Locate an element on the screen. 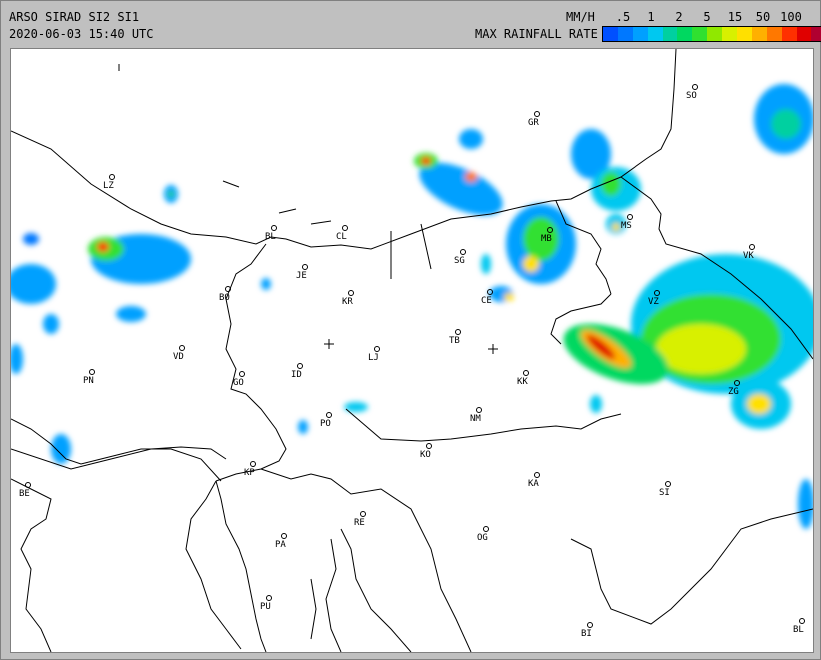 The height and width of the screenshot is (660, 821). product-title: ARSO SIRAD SI2 SI1 is located at coordinates (74, 17).